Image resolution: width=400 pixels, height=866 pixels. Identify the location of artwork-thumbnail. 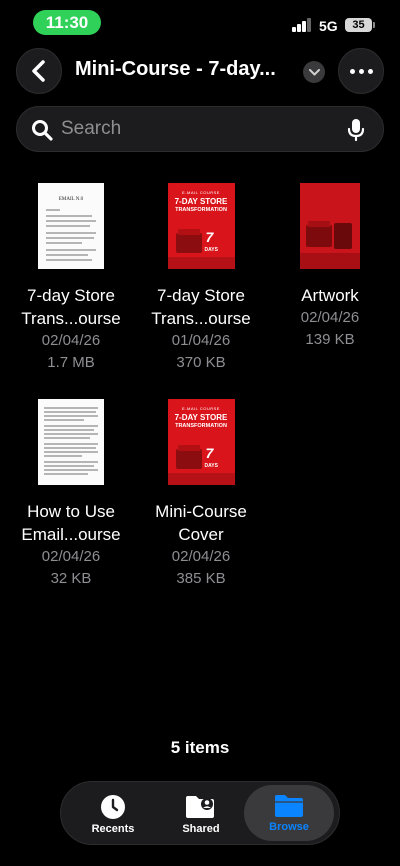
(330, 226).